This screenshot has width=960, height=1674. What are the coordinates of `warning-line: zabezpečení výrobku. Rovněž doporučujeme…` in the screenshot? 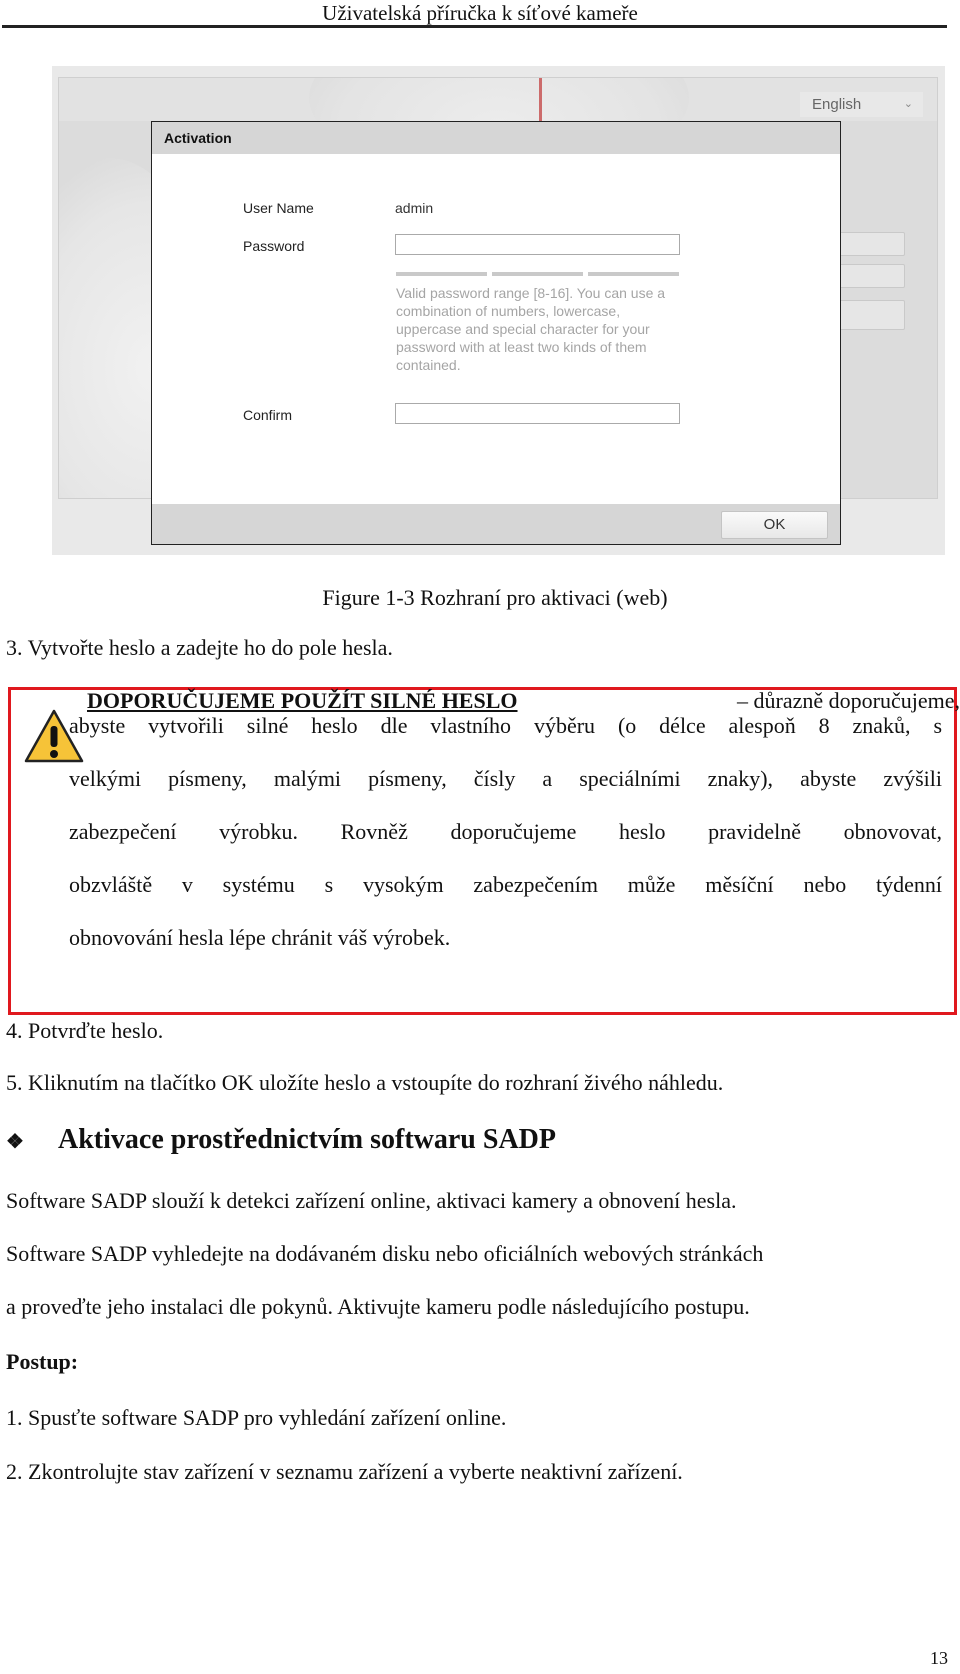 It's located at (505, 831).